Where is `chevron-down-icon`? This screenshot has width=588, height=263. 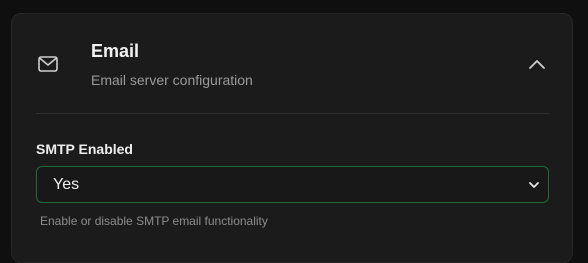
chevron-down-icon is located at coordinates (534, 185).